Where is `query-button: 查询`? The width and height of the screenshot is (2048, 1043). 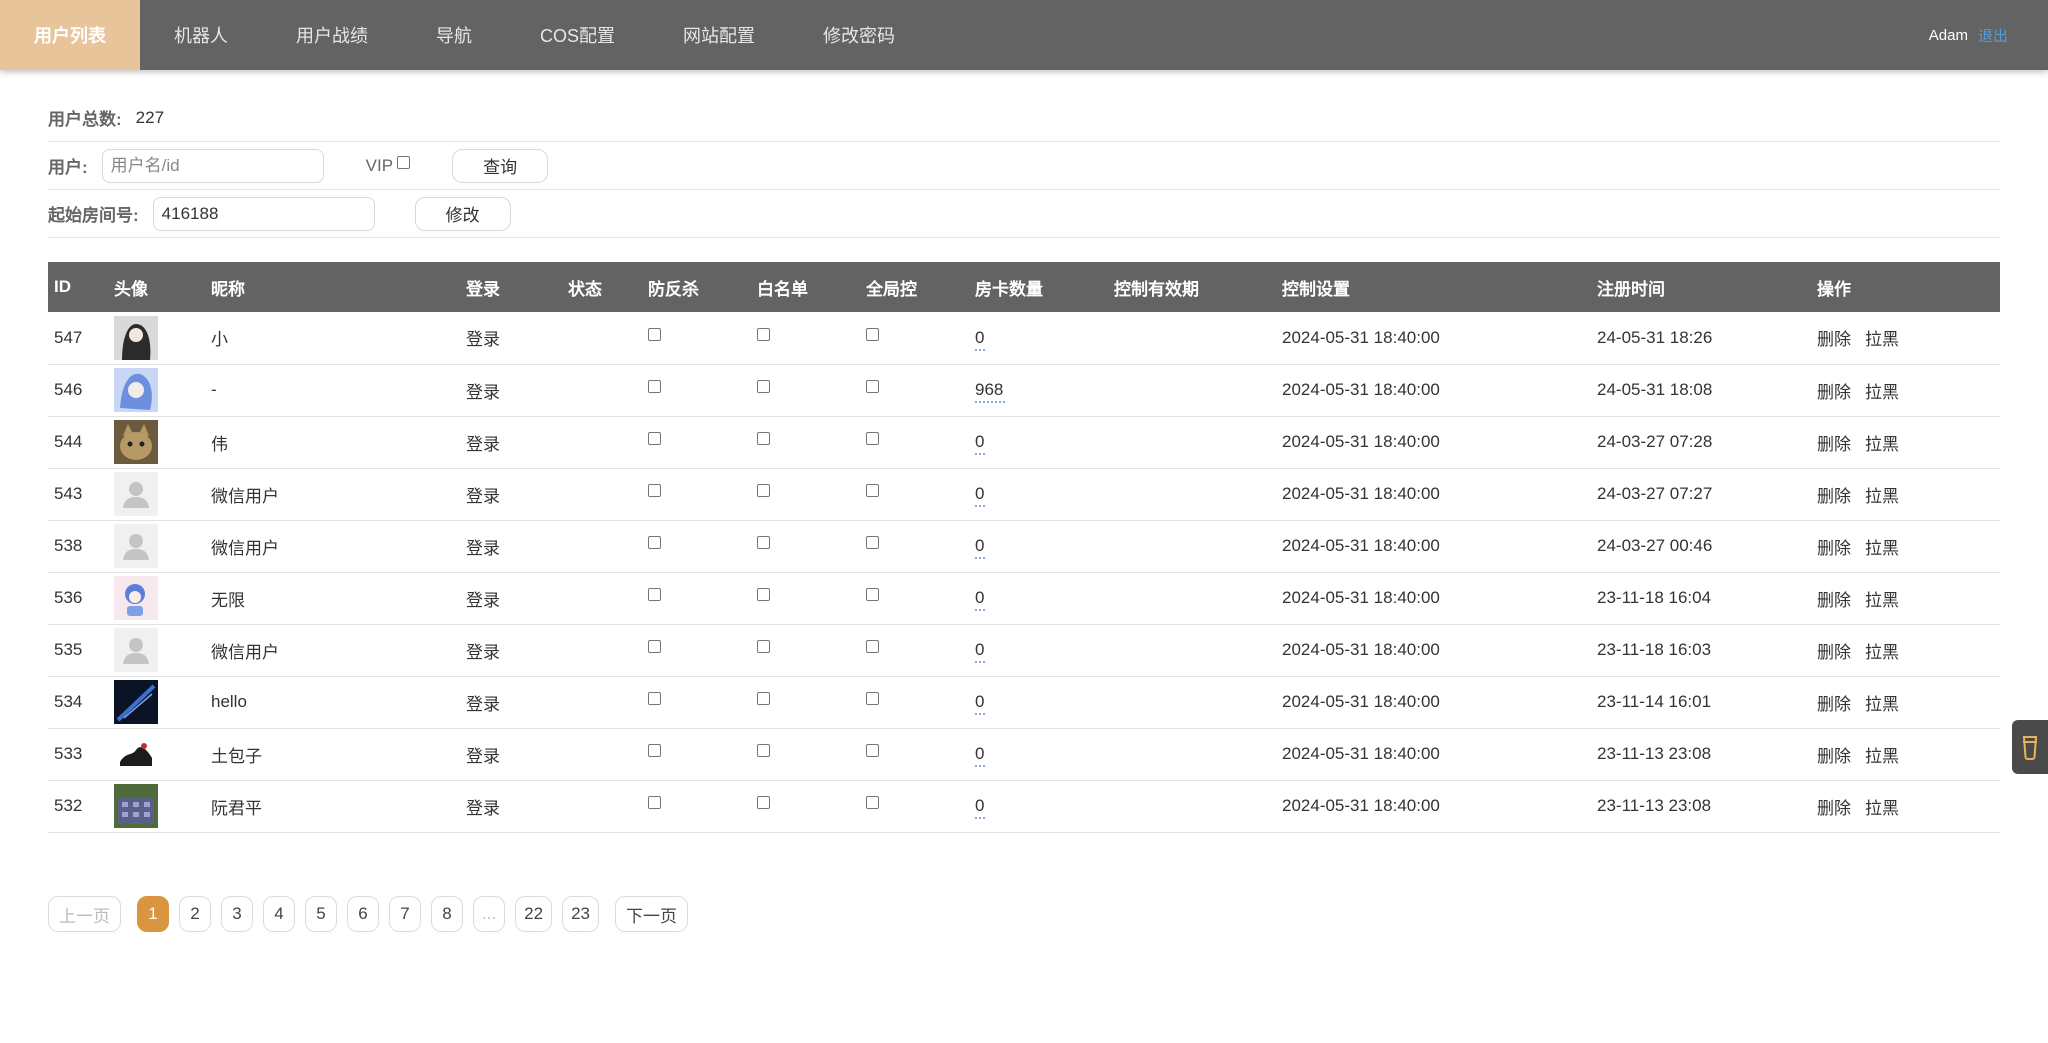
query-button: 查询 is located at coordinates (500, 165).